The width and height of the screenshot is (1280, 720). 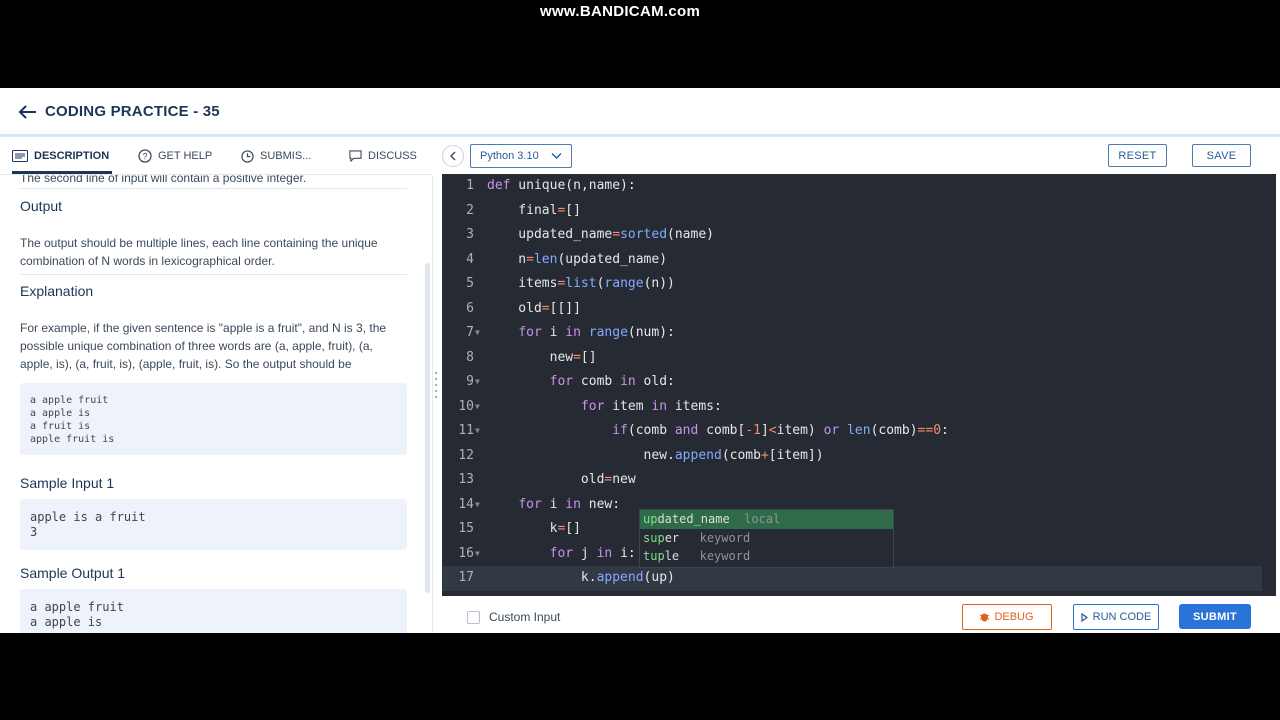 What do you see at coordinates (641, 455) in the screenshot?
I see `code-line: 12 new.append(comb+[item])` at bounding box center [641, 455].